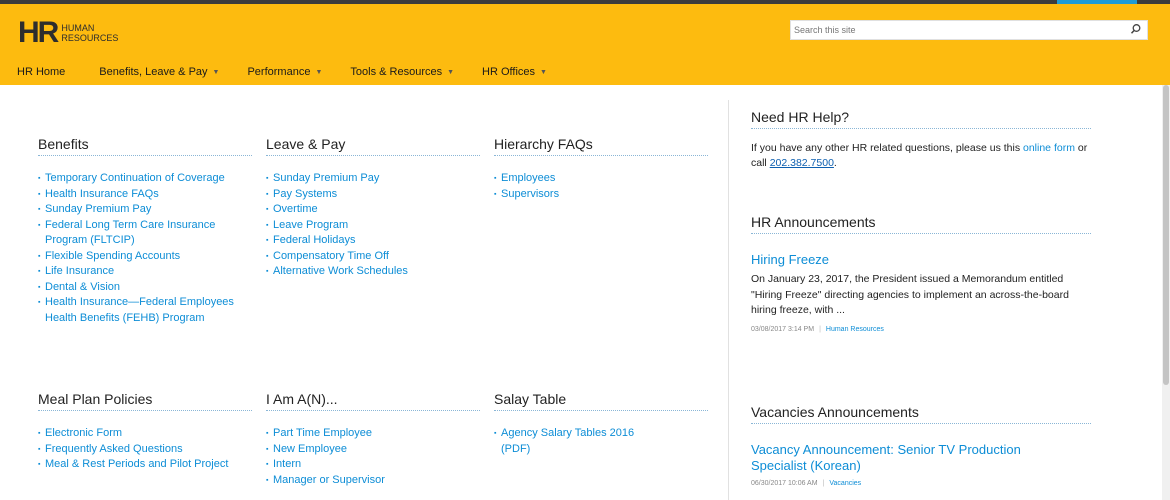 The width and height of the screenshot is (1170, 500). What do you see at coordinates (373, 481) in the screenshot?
I see `i-am-link: Manager or Supervisor` at bounding box center [373, 481].